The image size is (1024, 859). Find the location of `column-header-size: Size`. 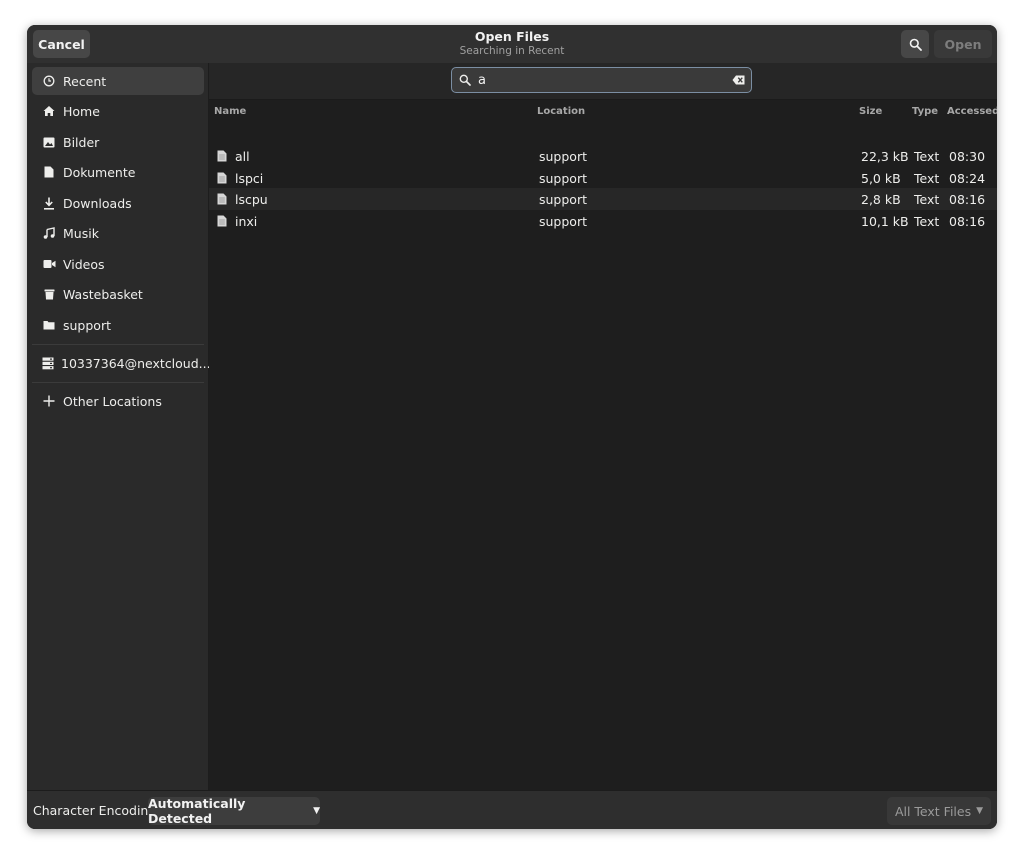

column-header-size: Size is located at coordinates (870, 111).